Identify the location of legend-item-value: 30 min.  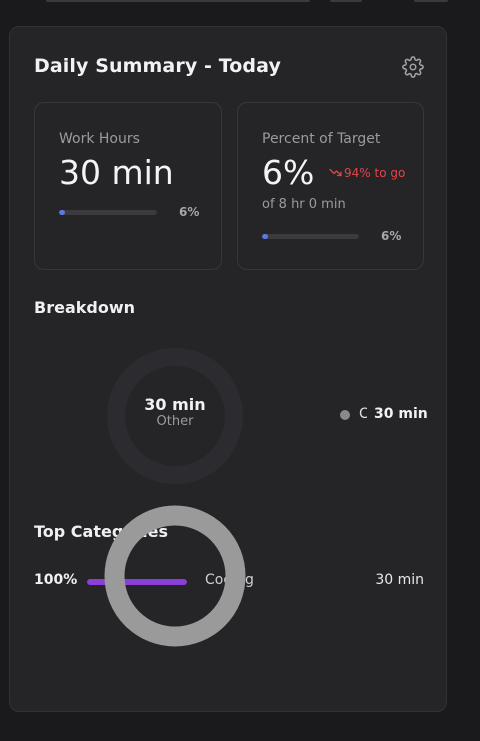
(401, 414).